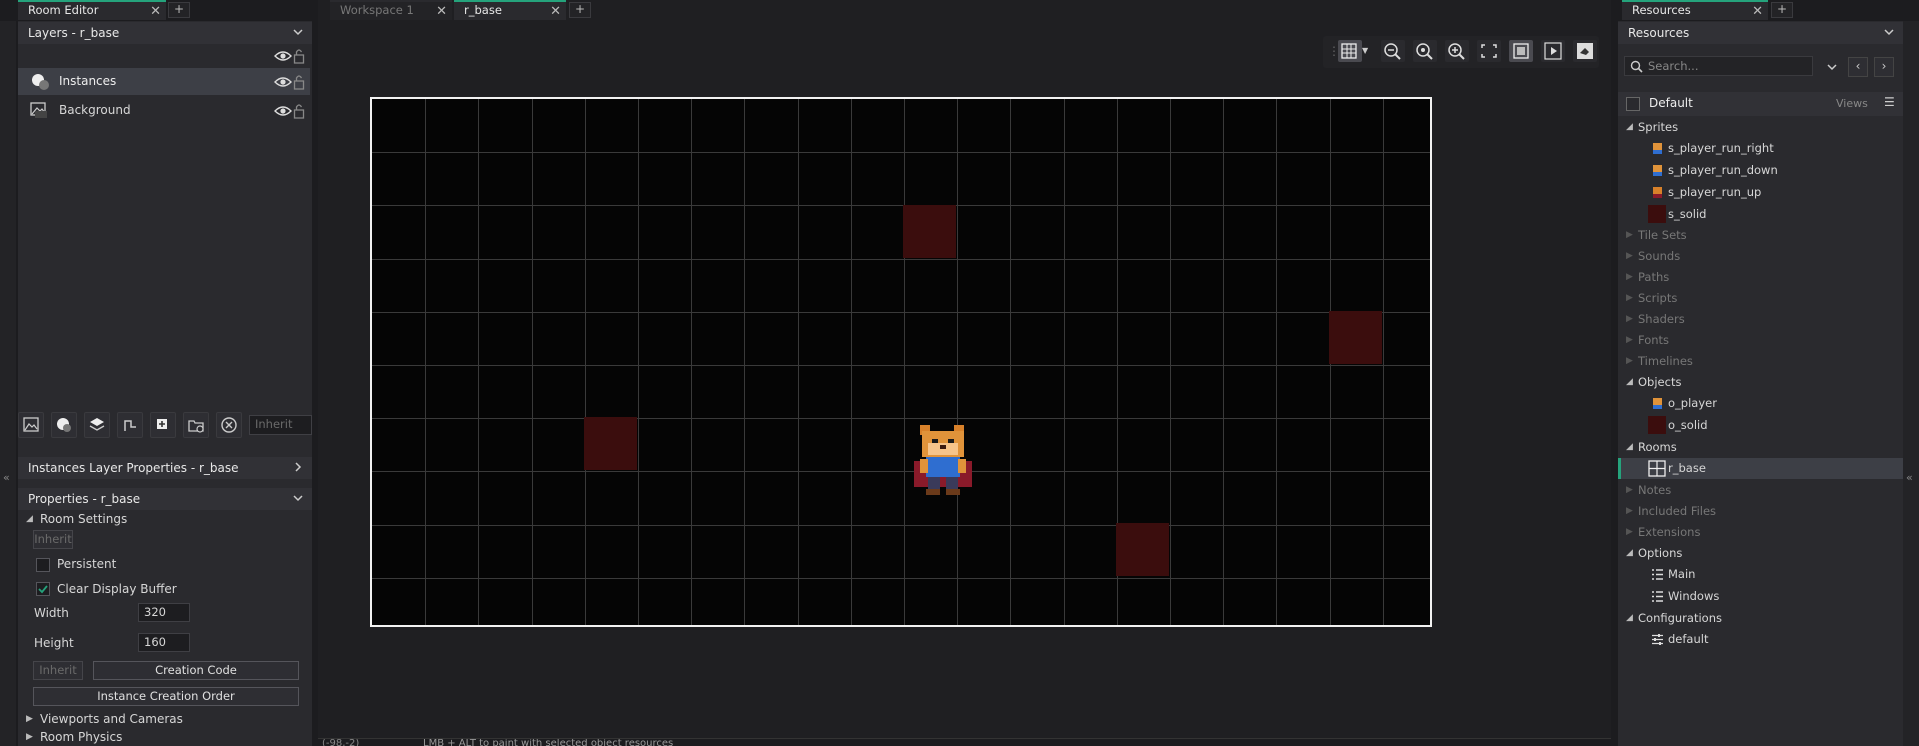 This screenshot has height=746, width=1919. I want to click on tab-room-editor: Room Editor ✕, so click(92, 10).